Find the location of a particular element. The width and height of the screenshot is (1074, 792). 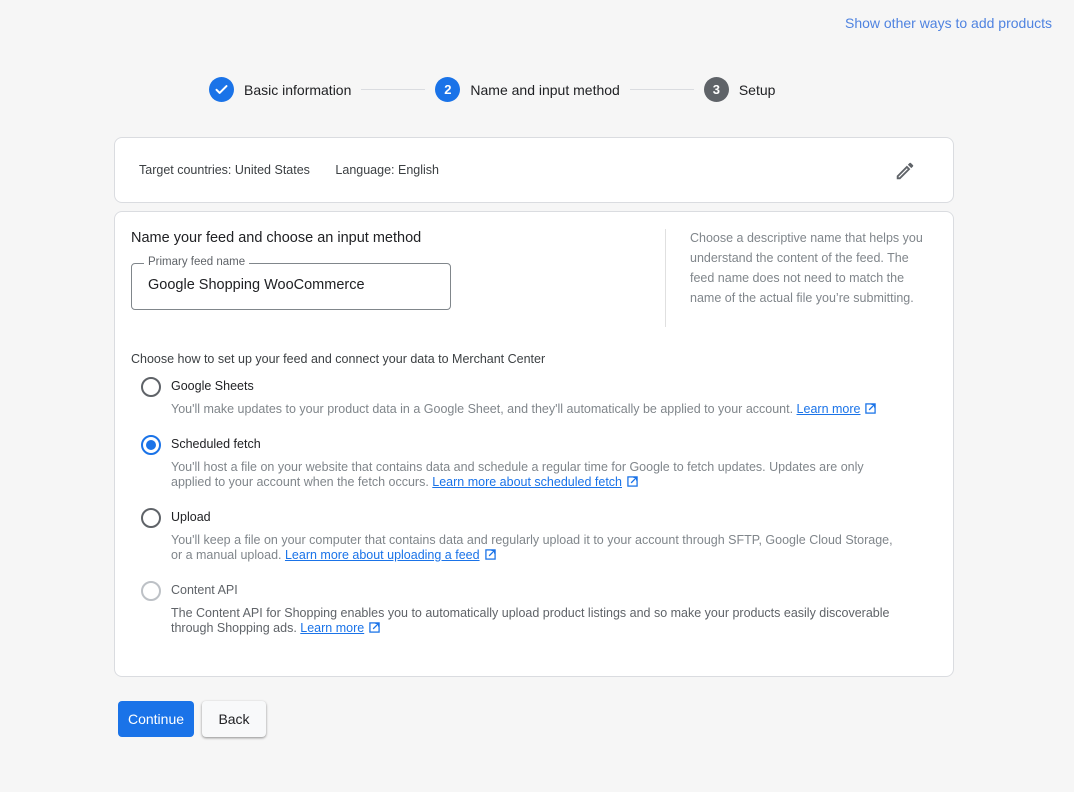

field-label: Primary feed name is located at coordinates (197, 262).